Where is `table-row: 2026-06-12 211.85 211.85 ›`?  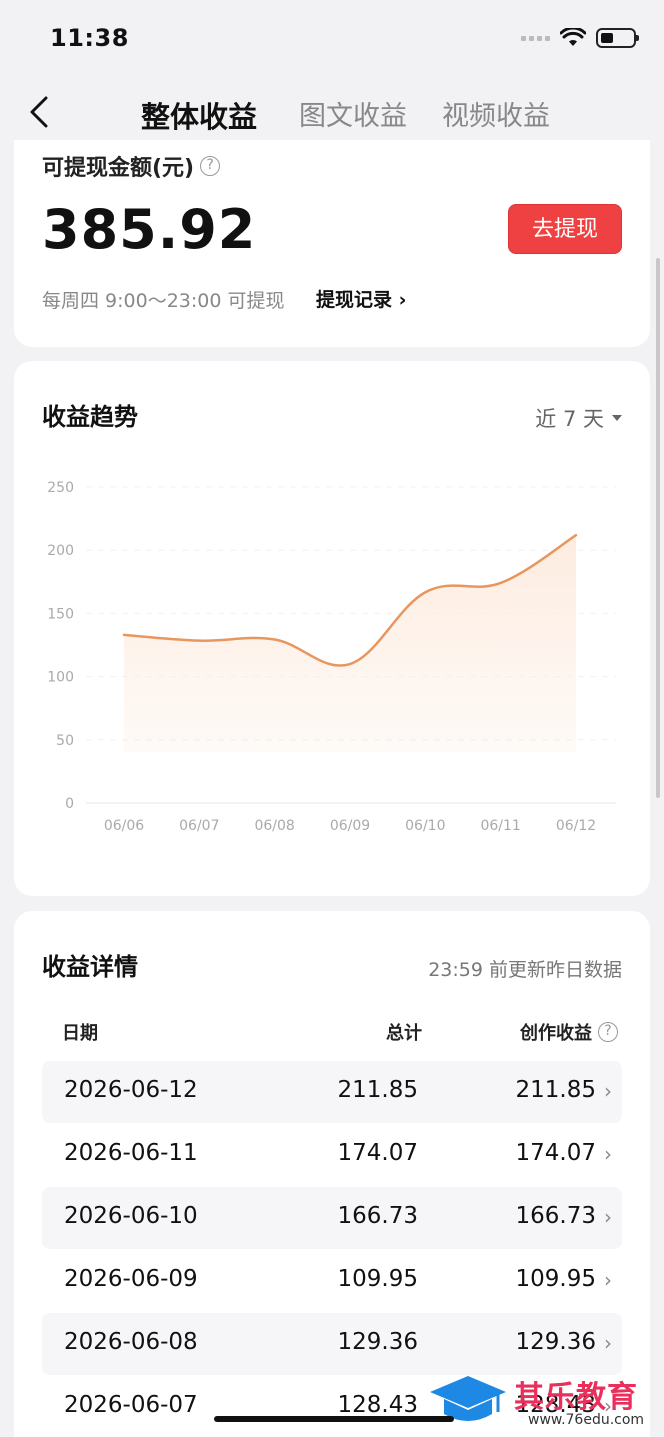 table-row: 2026-06-12 211.85 211.85 › is located at coordinates (332, 1092).